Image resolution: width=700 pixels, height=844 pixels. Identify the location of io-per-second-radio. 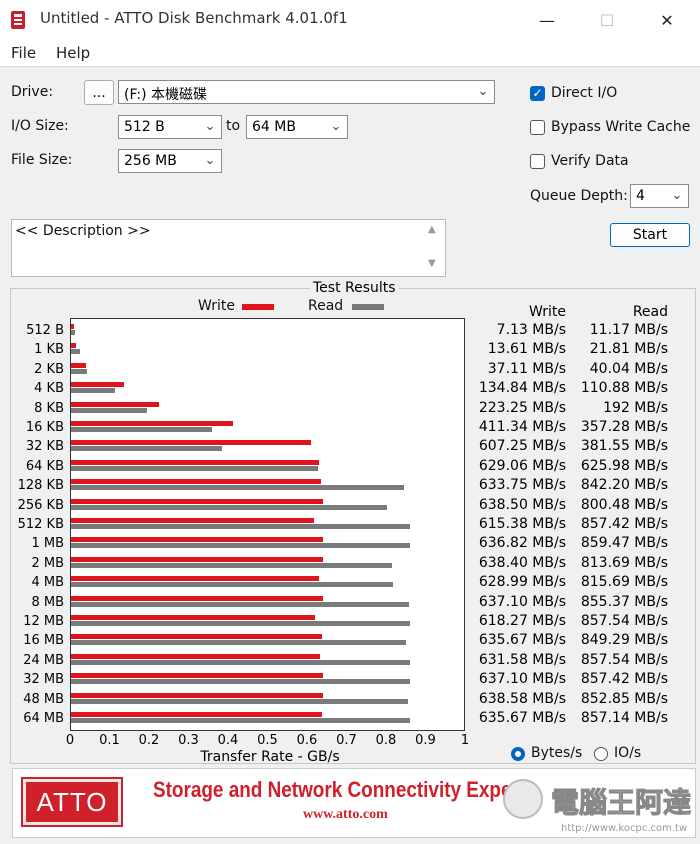
(601, 754).